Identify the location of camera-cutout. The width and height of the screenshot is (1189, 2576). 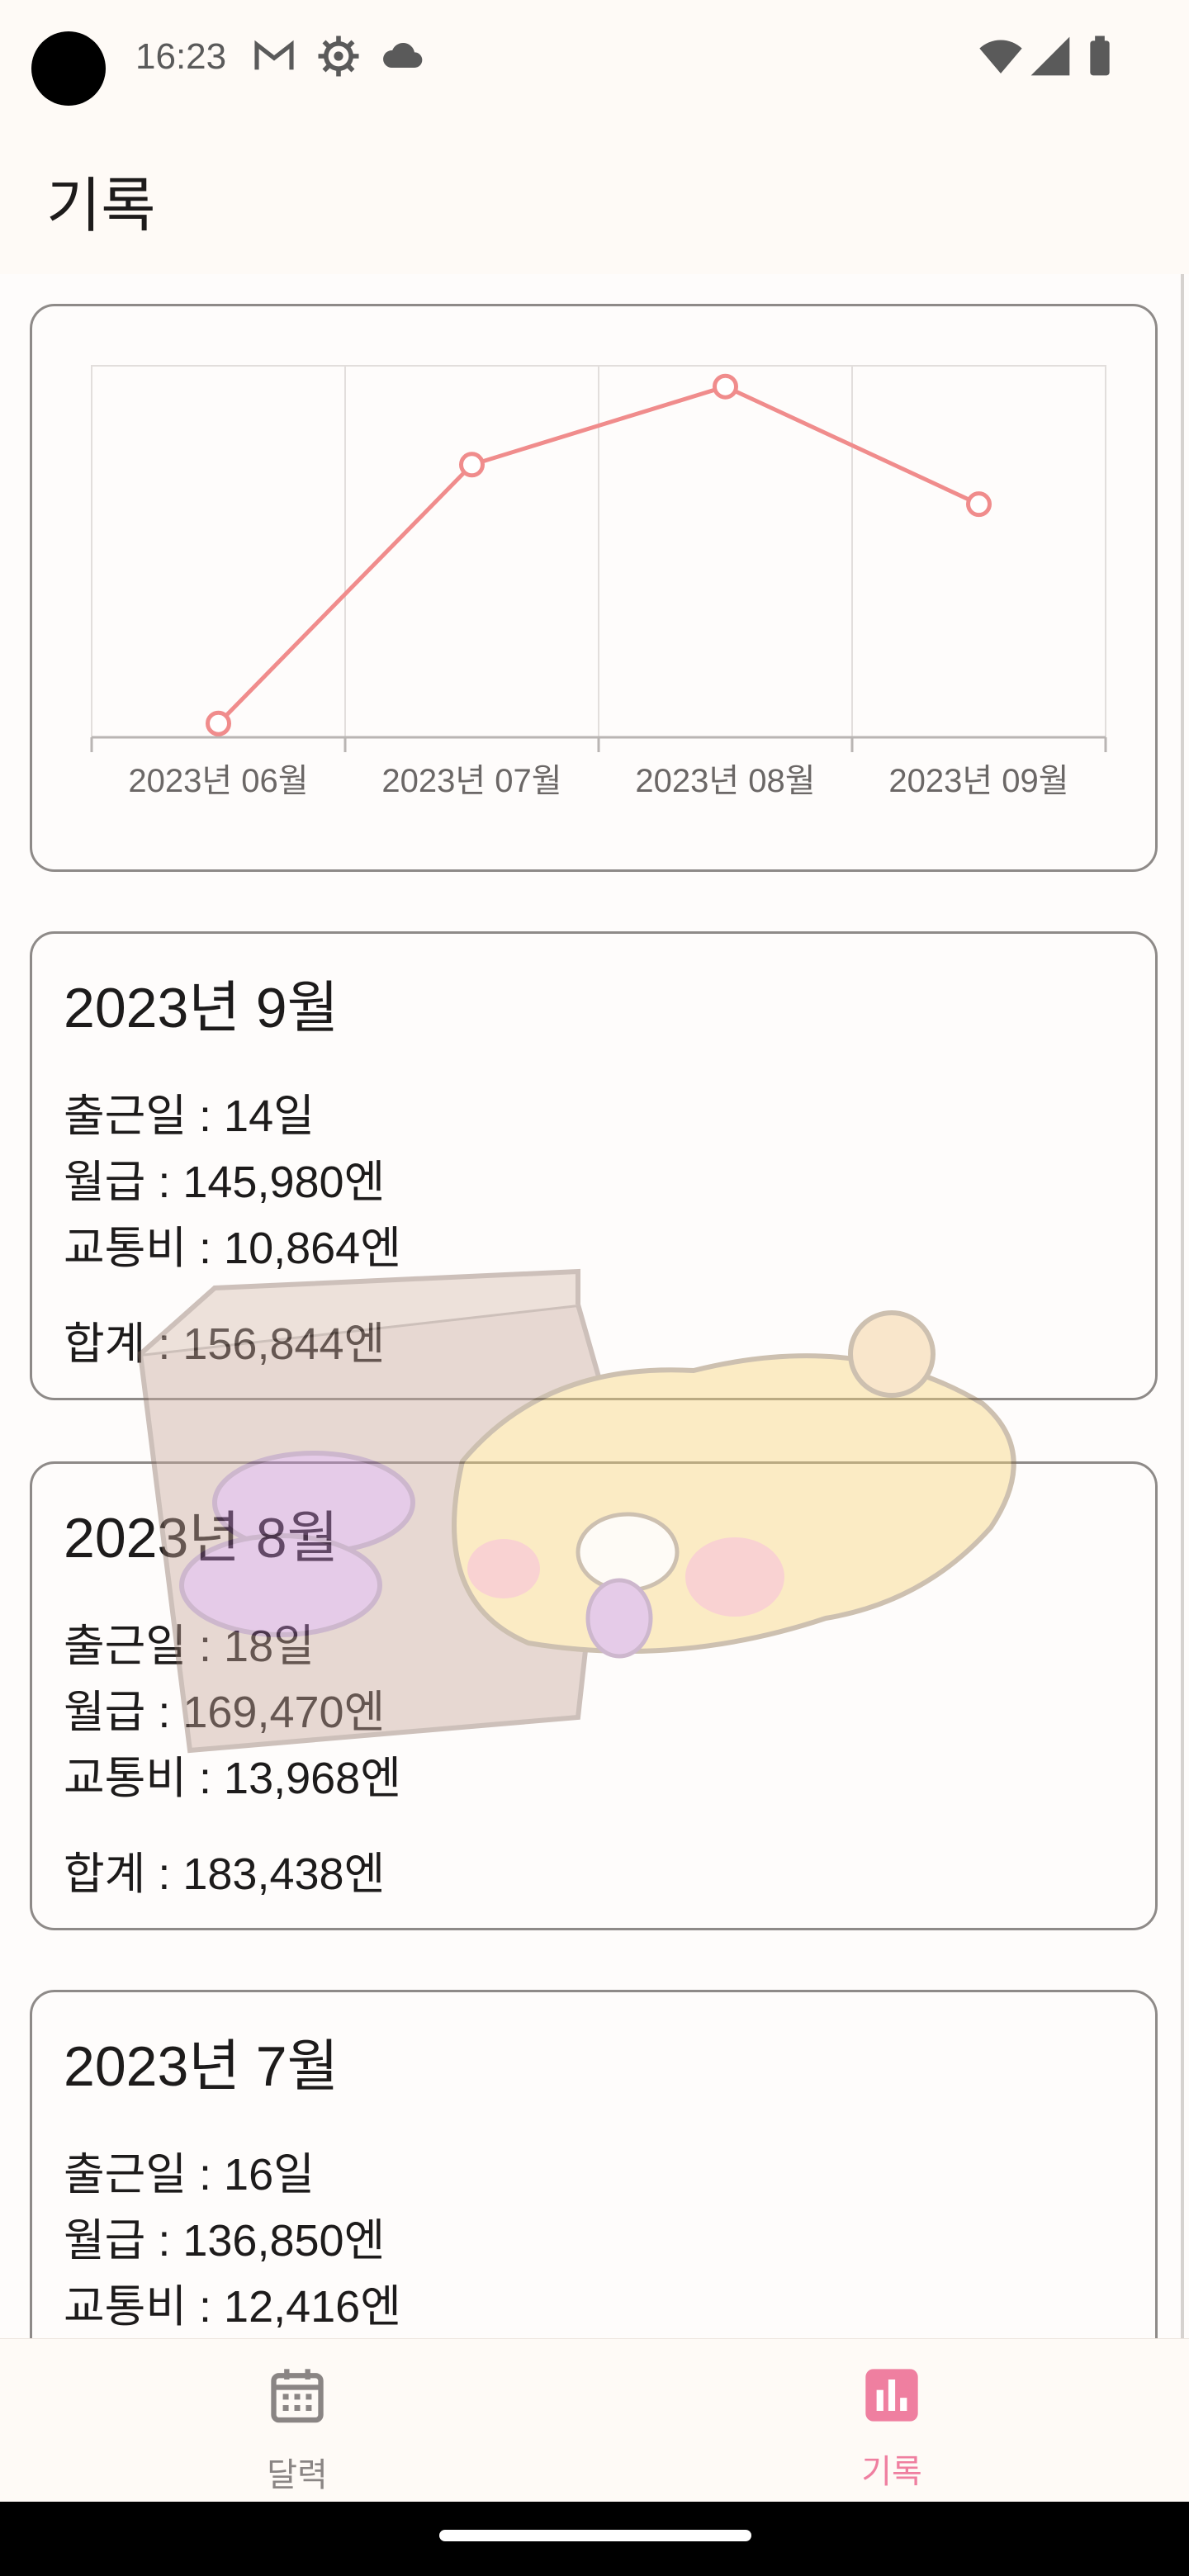
(68, 68).